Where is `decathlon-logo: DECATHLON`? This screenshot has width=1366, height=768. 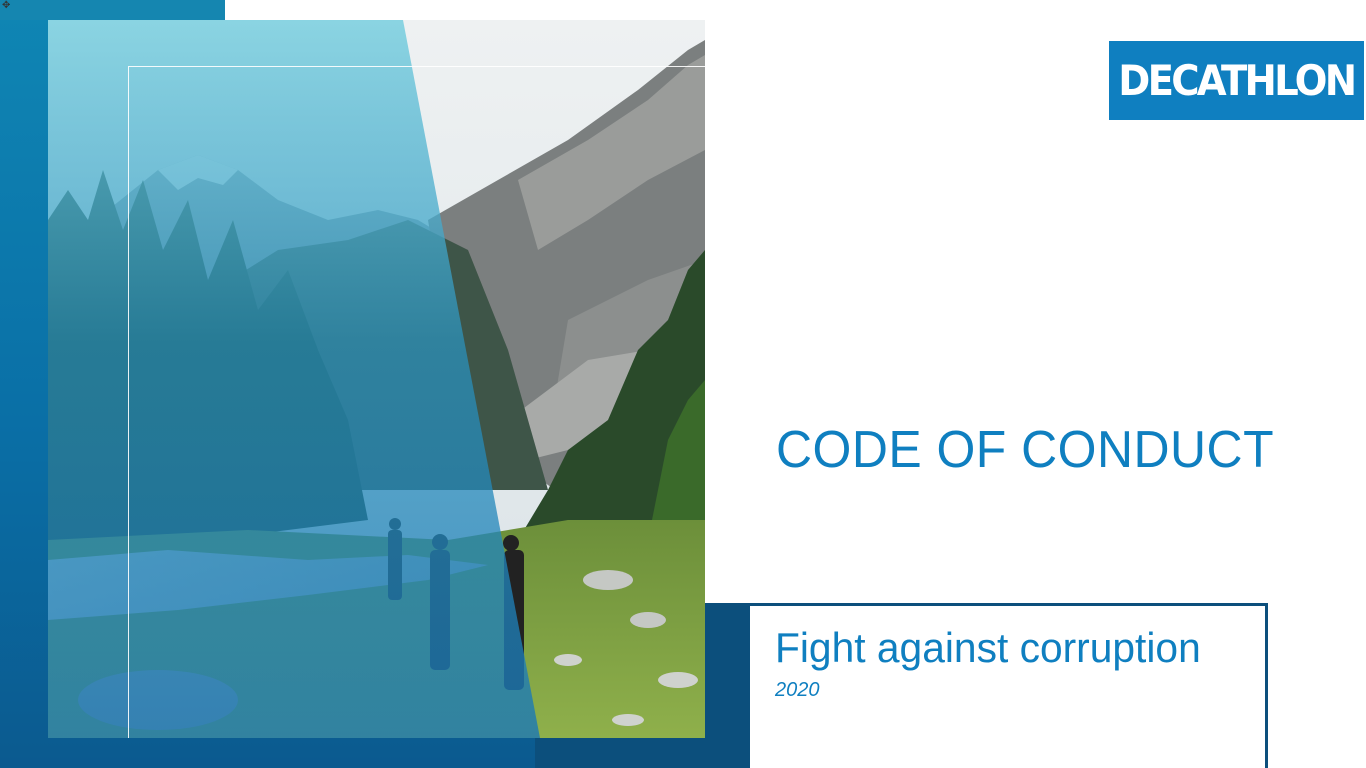
decathlon-logo: DECATHLON is located at coordinates (1236, 80).